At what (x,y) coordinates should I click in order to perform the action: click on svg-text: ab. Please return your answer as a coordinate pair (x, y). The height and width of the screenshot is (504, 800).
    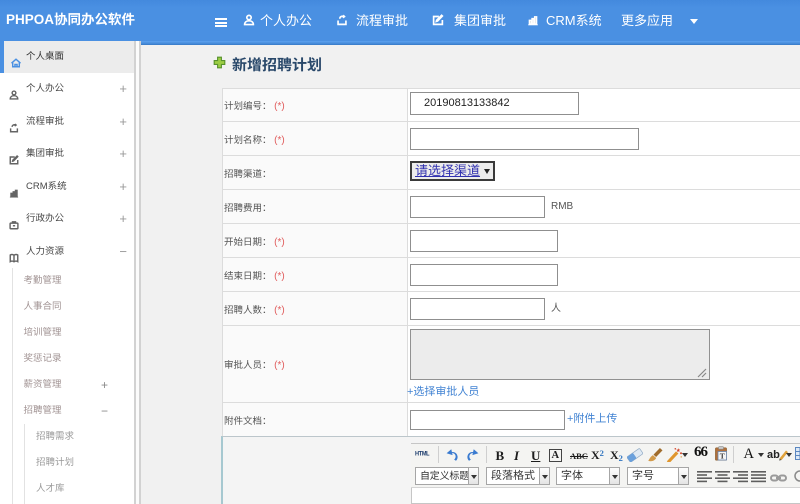
    Looking at the image, I should click on (773, 455).